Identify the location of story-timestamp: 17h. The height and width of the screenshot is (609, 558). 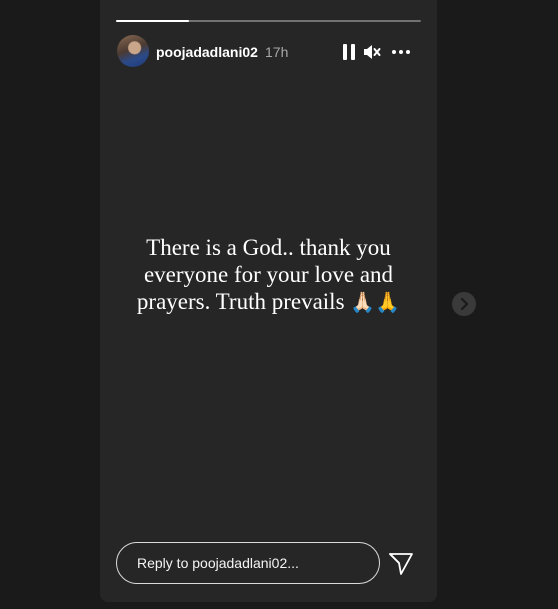
(277, 52).